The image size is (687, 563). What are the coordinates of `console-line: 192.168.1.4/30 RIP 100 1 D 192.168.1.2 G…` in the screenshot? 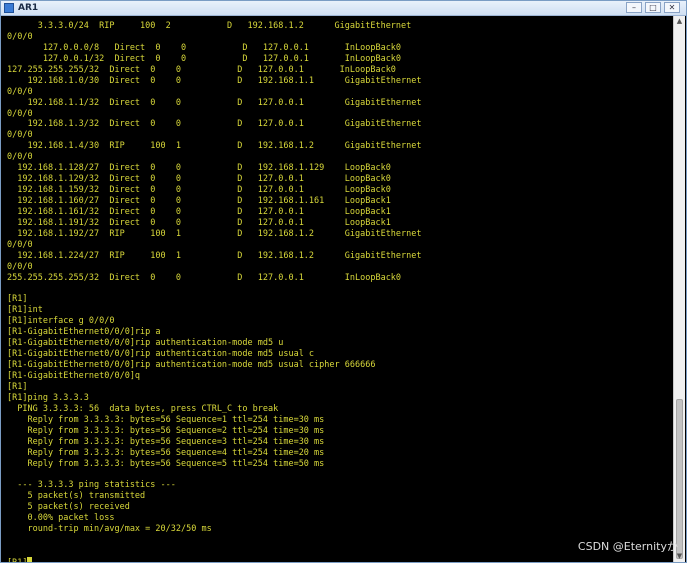 It's located at (214, 146).